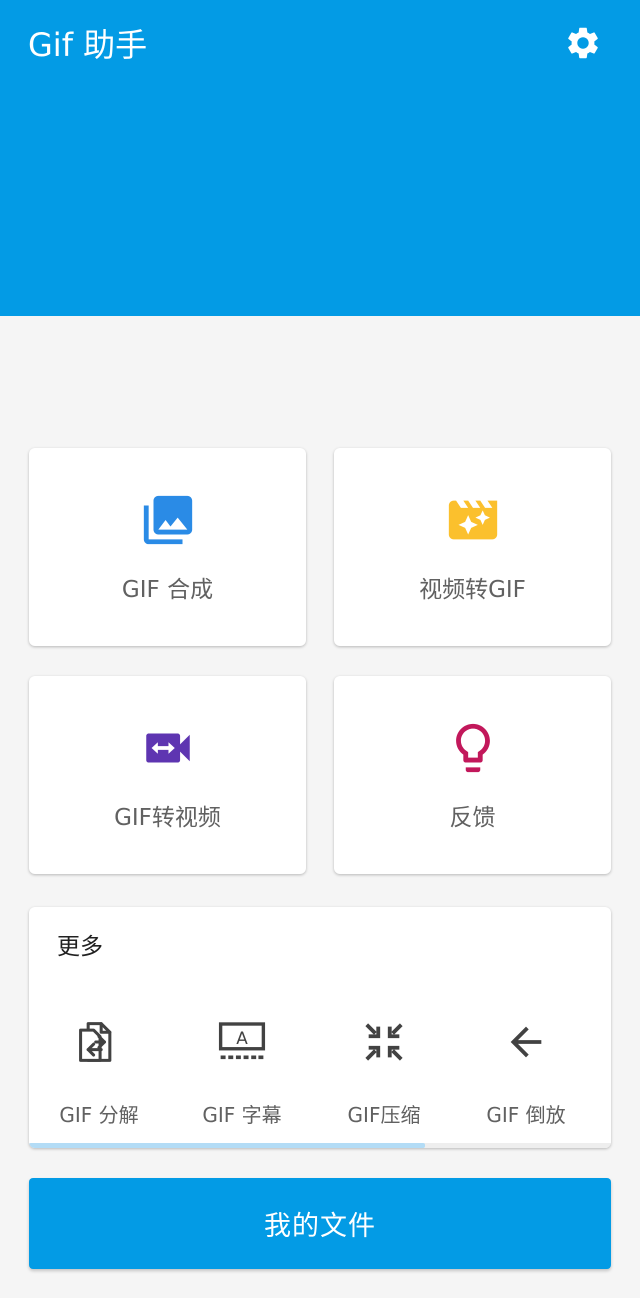 This screenshot has height=1298, width=640. What do you see at coordinates (242, 1074) in the screenshot?
I see `gif-subtitle-tool: A GIF 字幕` at bounding box center [242, 1074].